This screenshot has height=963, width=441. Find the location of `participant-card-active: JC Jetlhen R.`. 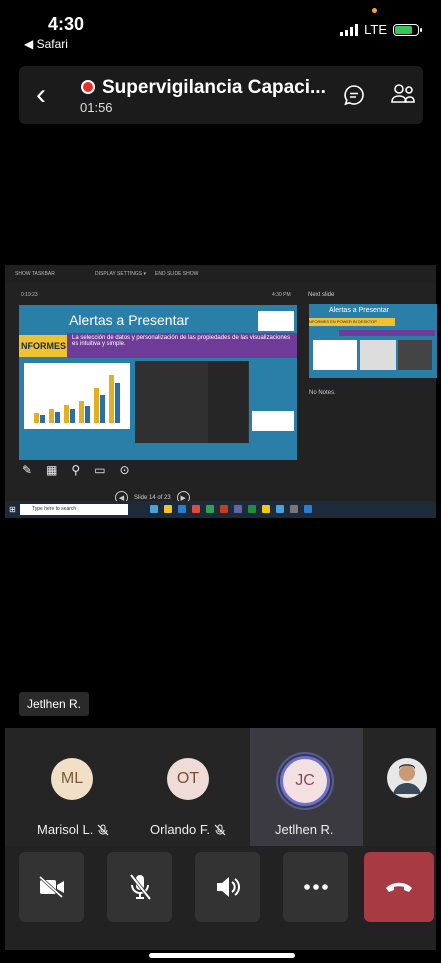

participant-card-active: JC Jetlhen R. is located at coordinates (306, 787).